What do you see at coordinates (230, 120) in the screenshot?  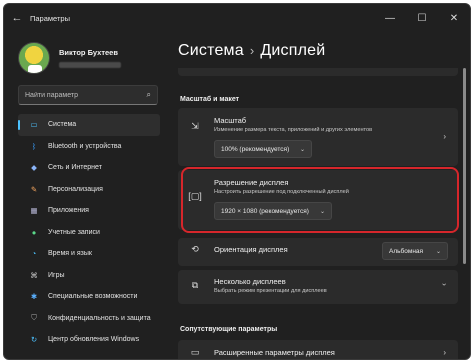 I see `scale-title: Масштаб` at bounding box center [230, 120].